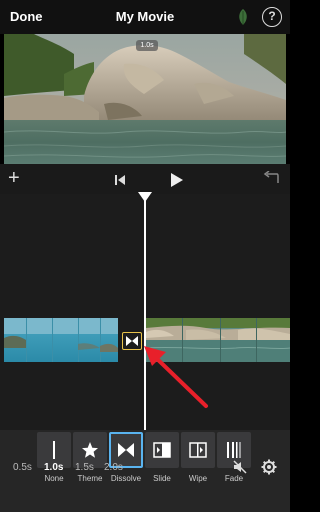 The height and width of the screenshot is (512, 320). Describe the element at coordinates (120, 182) in the screenshot. I see `skip-to-start-icon` at that location.